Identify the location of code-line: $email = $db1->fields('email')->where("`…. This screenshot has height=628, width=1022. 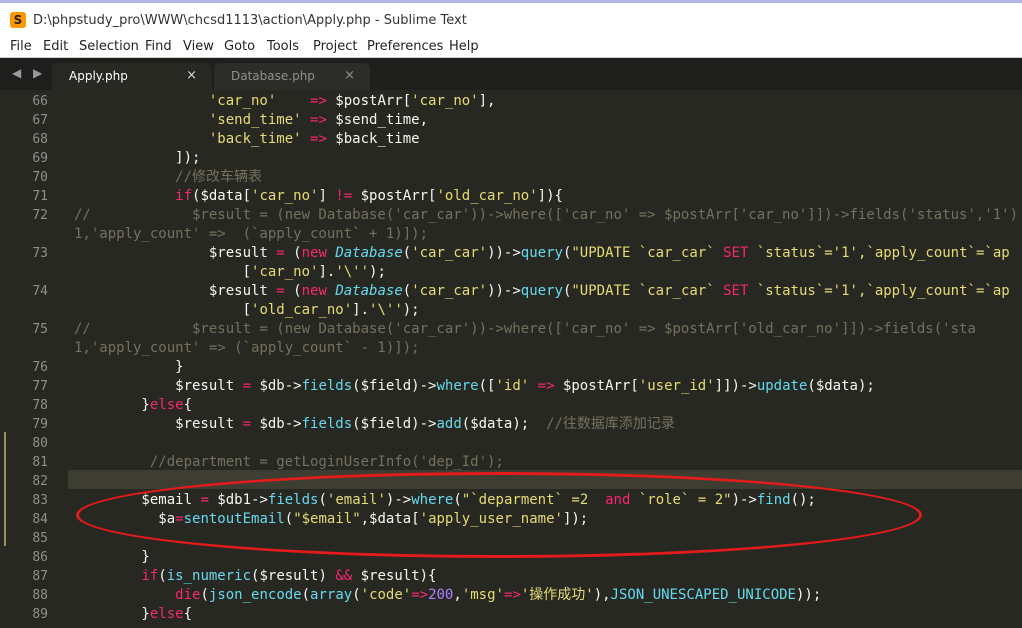
(445, 500).